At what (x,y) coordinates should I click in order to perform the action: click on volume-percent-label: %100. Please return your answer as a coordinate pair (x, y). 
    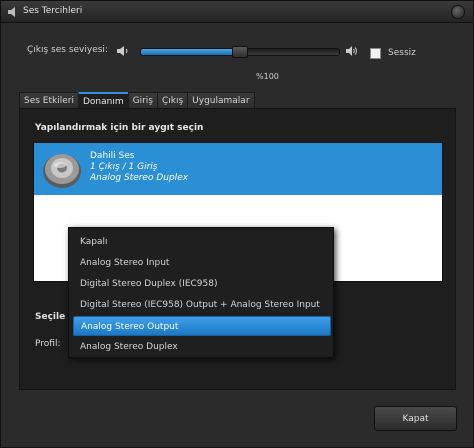
    Looking at the image, I should click on (267, 76).